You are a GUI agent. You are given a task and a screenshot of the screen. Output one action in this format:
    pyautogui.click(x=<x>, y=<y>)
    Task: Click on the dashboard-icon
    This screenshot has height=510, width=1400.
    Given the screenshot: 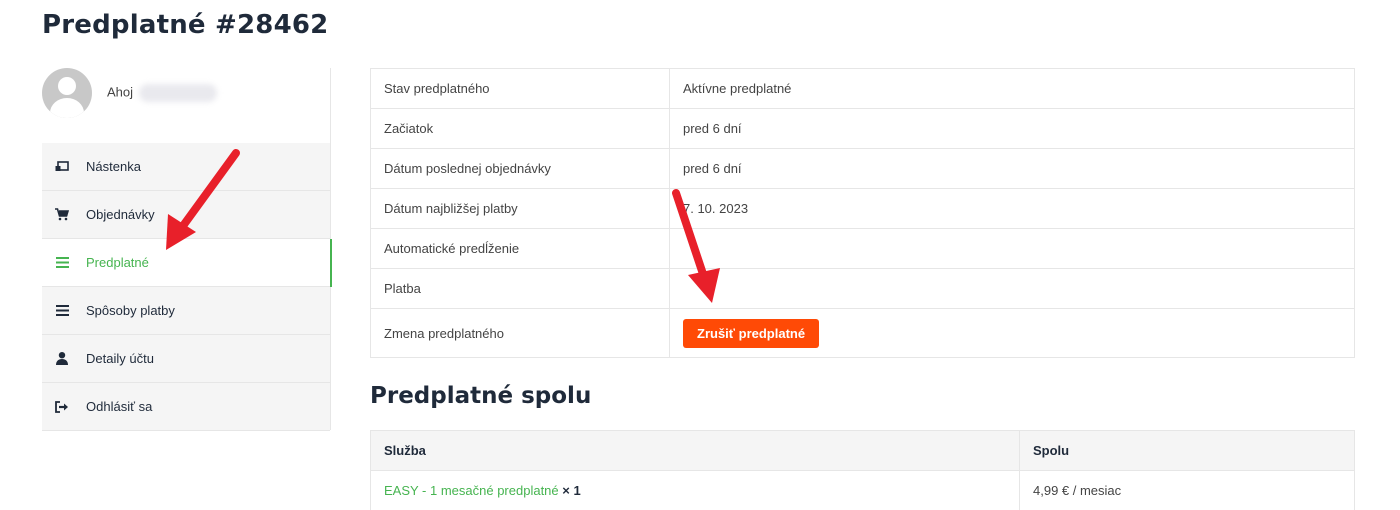 What is the action you would take?
    pyautogui.click(x=62, y=167)
    